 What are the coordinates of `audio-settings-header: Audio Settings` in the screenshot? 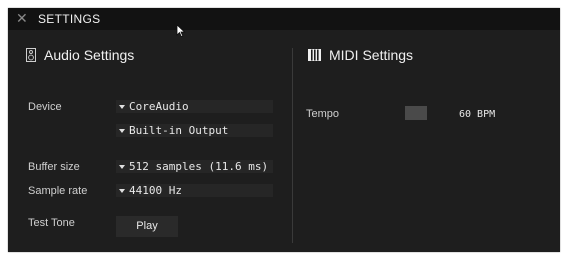 It's located at (80, 55).